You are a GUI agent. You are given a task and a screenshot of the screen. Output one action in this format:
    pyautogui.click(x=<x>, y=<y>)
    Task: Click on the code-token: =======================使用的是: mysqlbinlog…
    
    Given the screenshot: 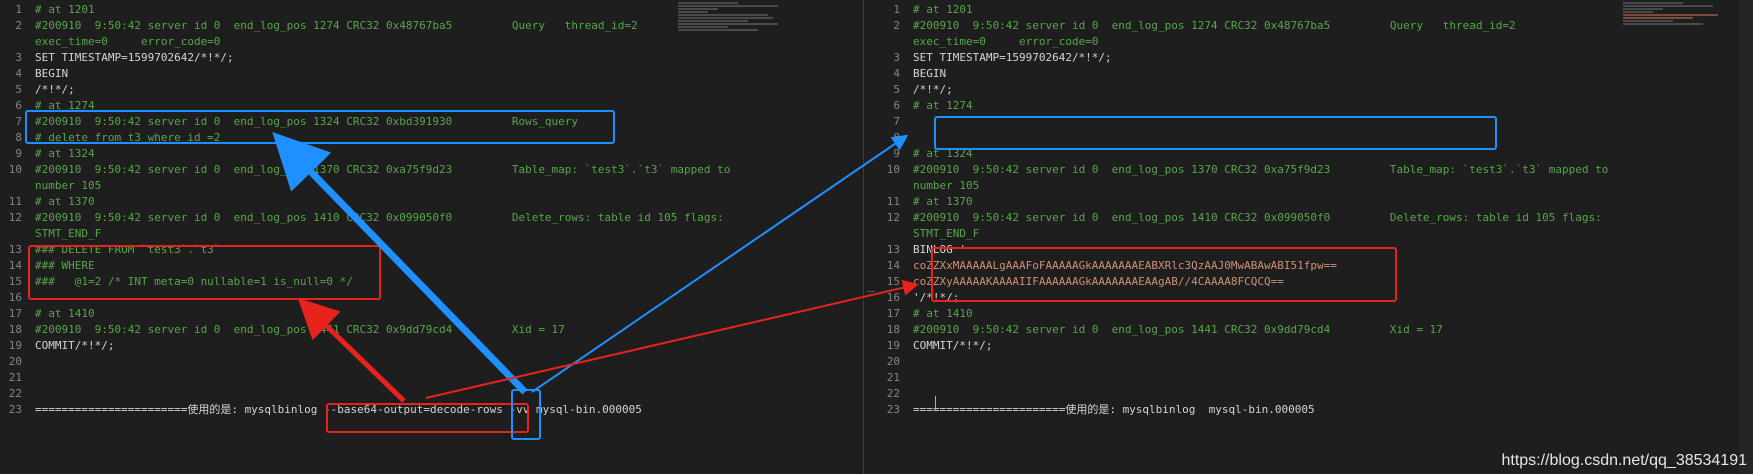 What is the action you would take?
    pyautogui.click(x=1114, y=409)
    